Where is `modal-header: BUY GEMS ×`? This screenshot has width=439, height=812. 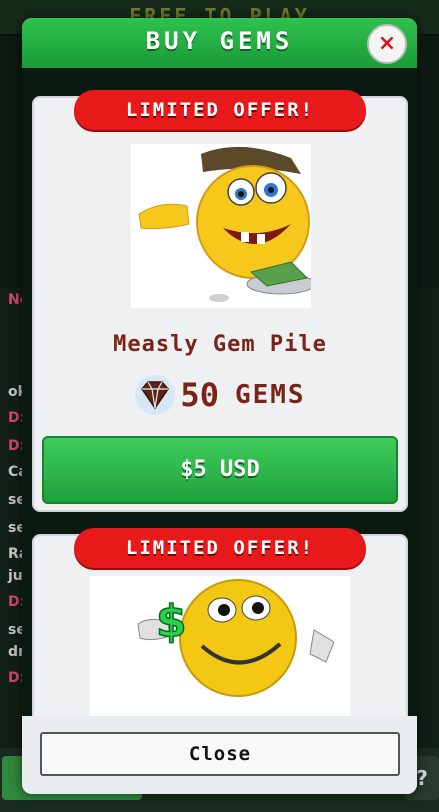 modal-header: BUY GEMS × is located at coordinates (219, 43).